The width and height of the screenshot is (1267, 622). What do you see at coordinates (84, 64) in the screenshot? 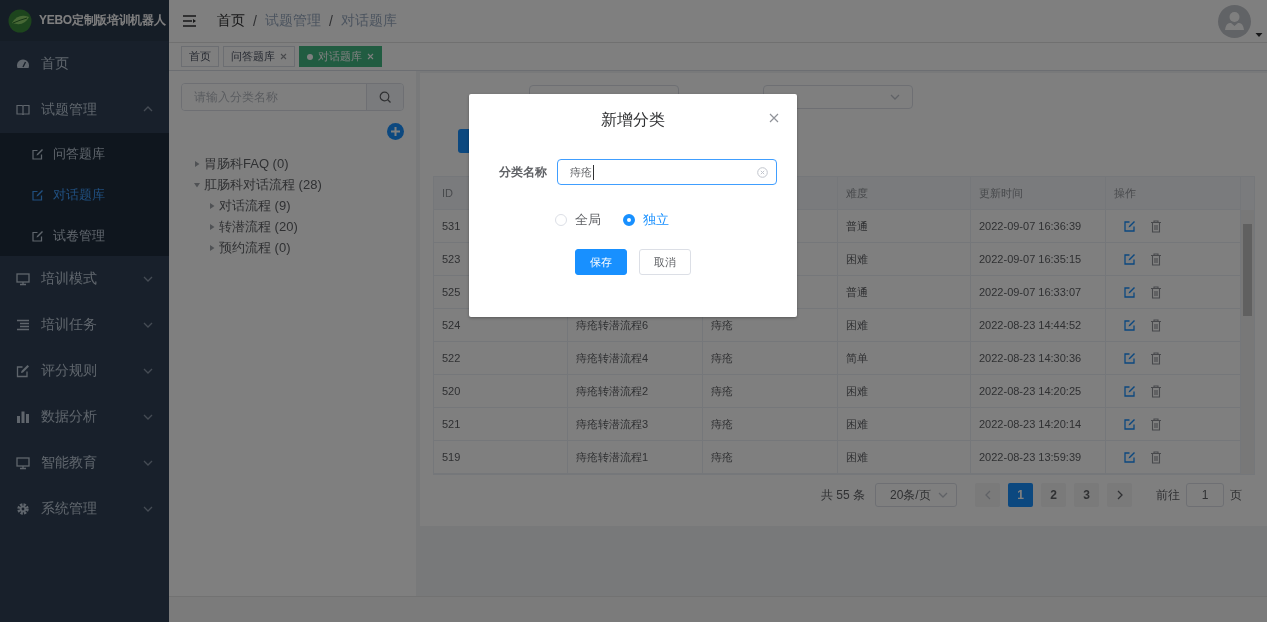
I see `sidebar-item: 首页` at bounding box center [84, 64].